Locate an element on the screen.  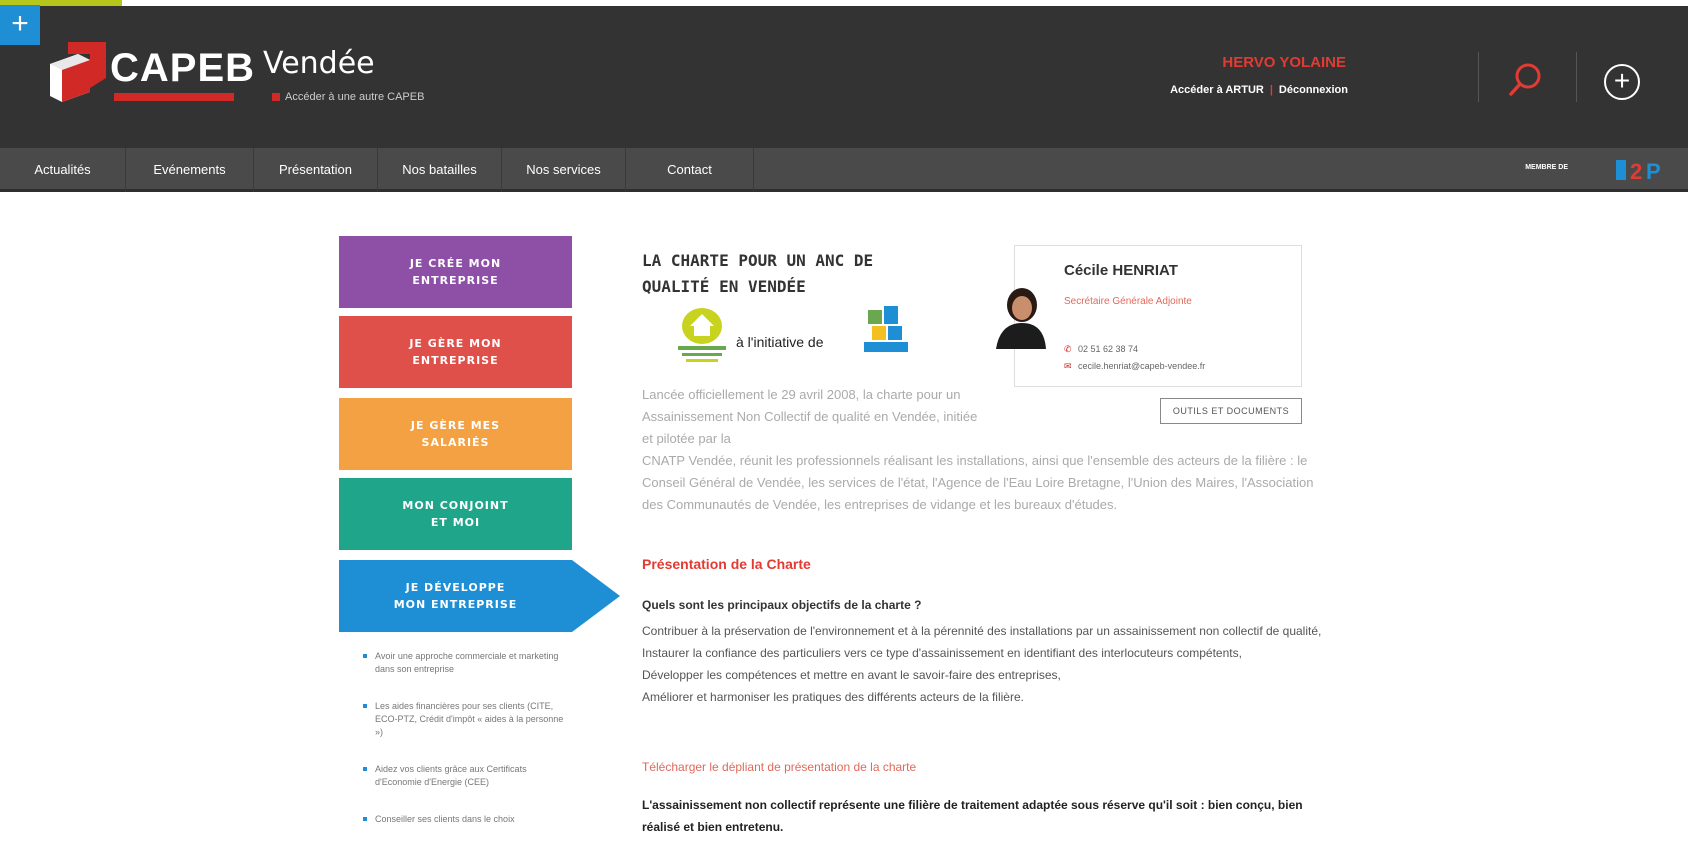
user-links: Accéder à ARTUR | Déconnexion is located at coordinates (1259, 90).